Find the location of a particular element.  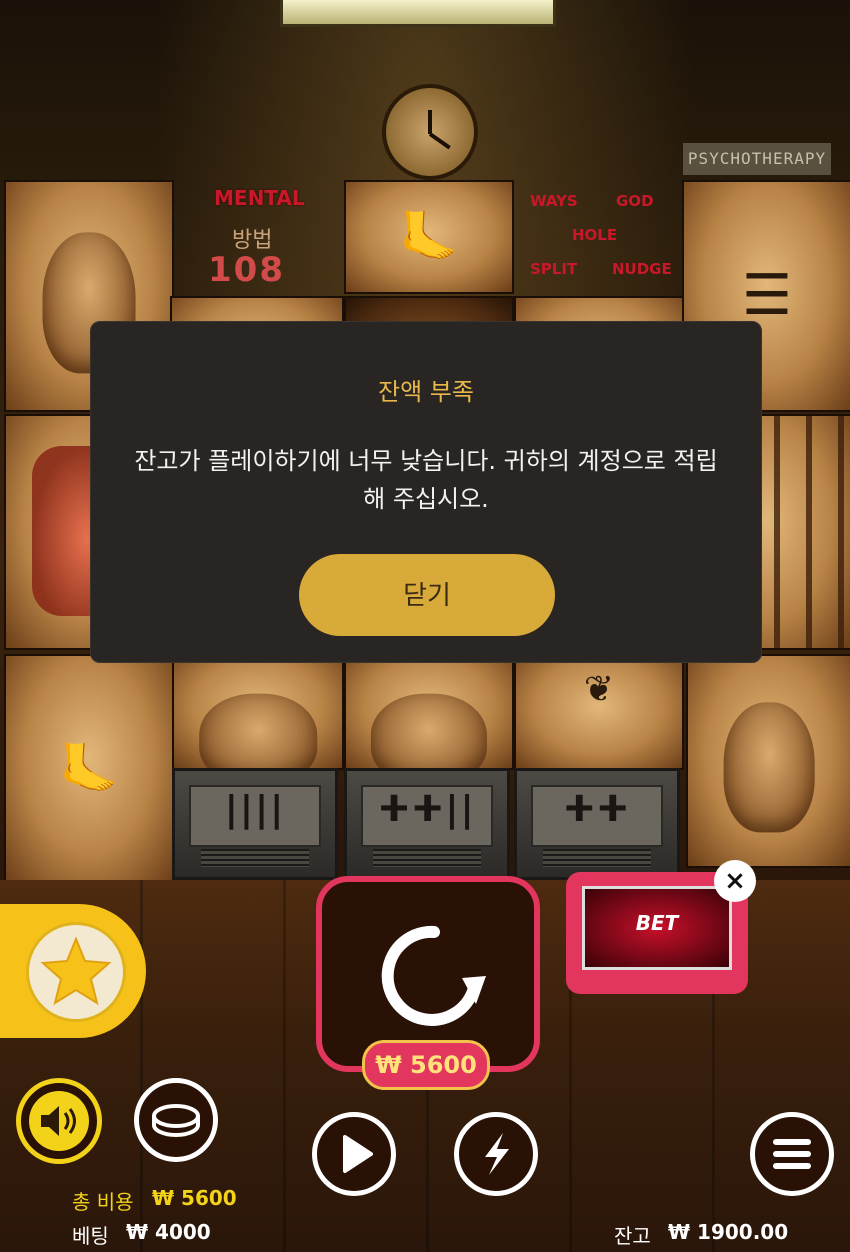

dialog-title: 잔액 부족 is located at coordinates (426, 392).